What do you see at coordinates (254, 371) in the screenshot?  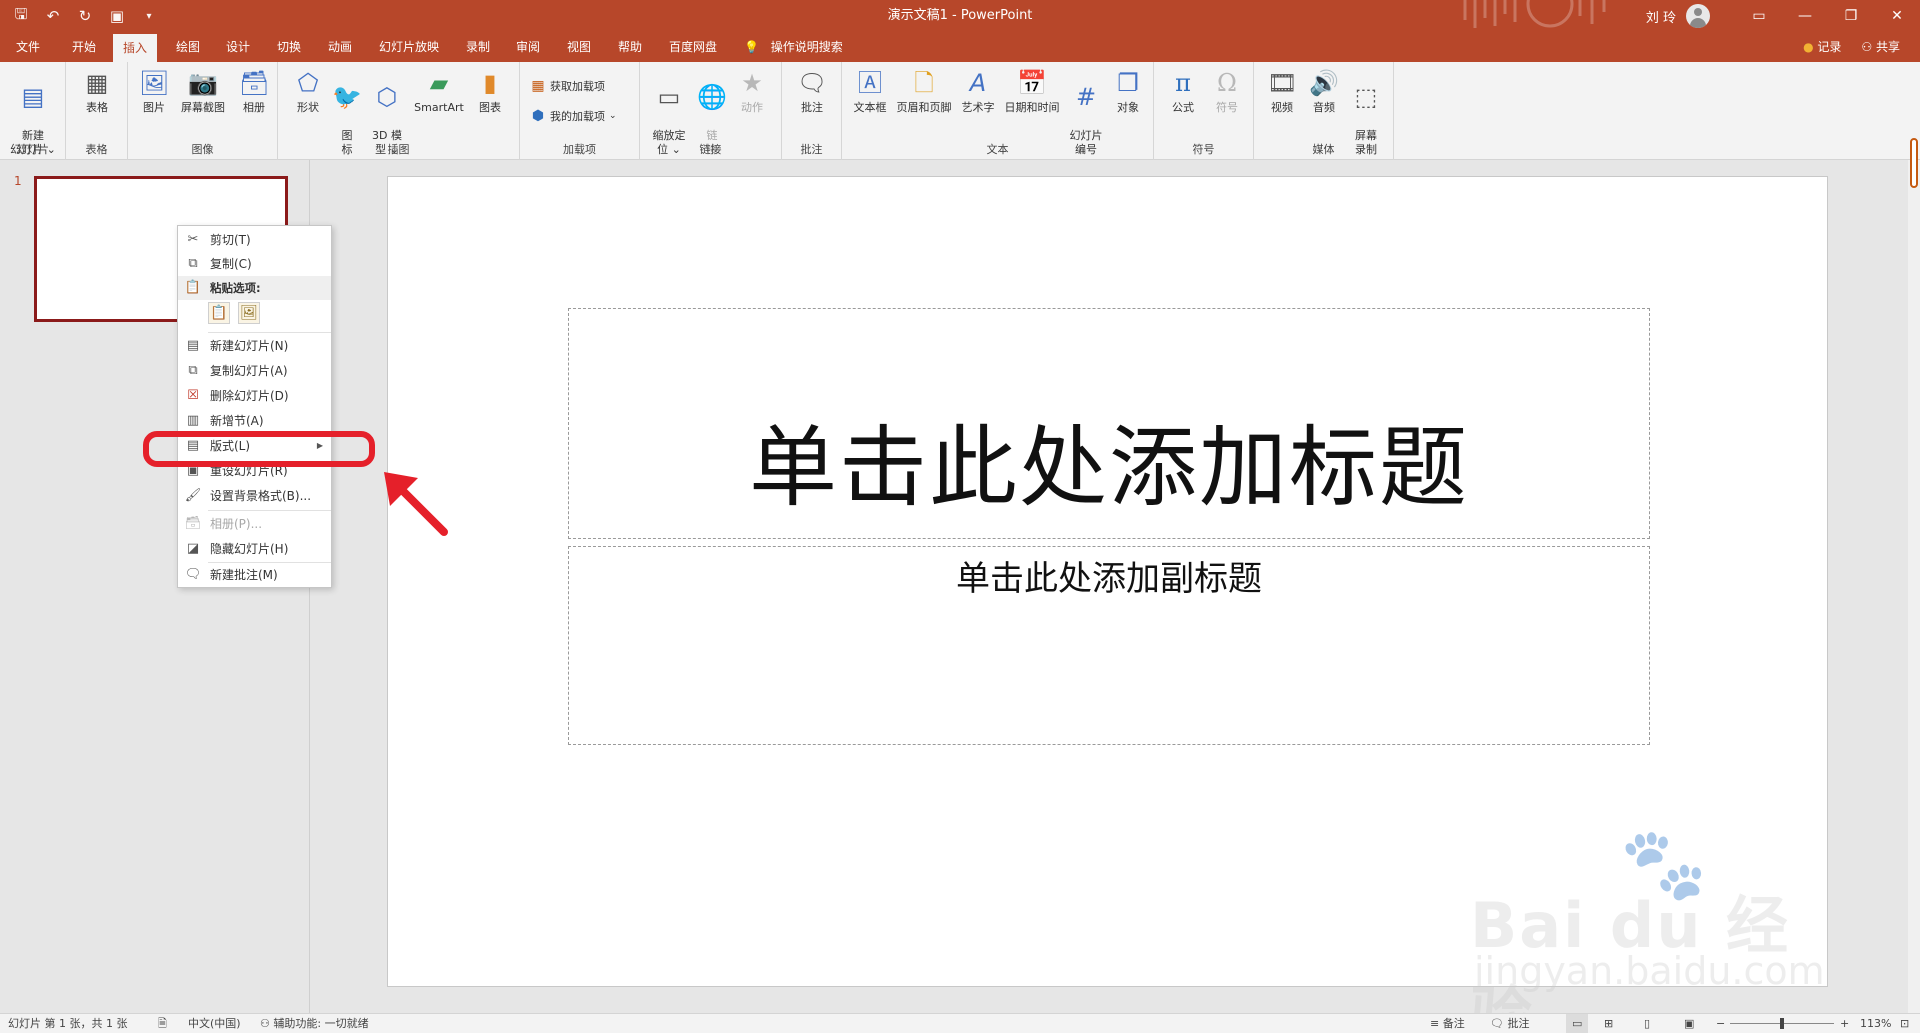 I see `menu-item-duplicate-slide: ⧉ 复制幻灯片(A)` at bounding box center [254, 371].